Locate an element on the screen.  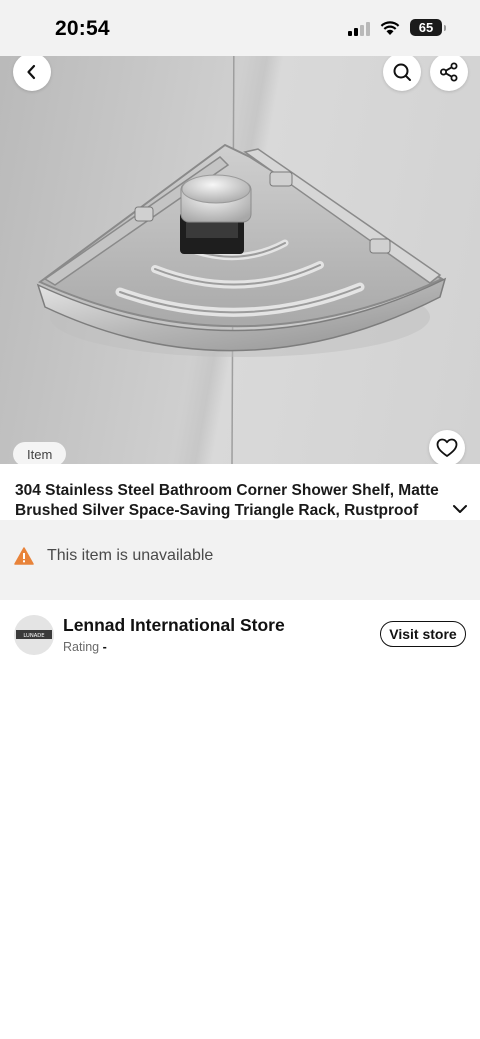
heart-icon is located at coordinates (447, 447).